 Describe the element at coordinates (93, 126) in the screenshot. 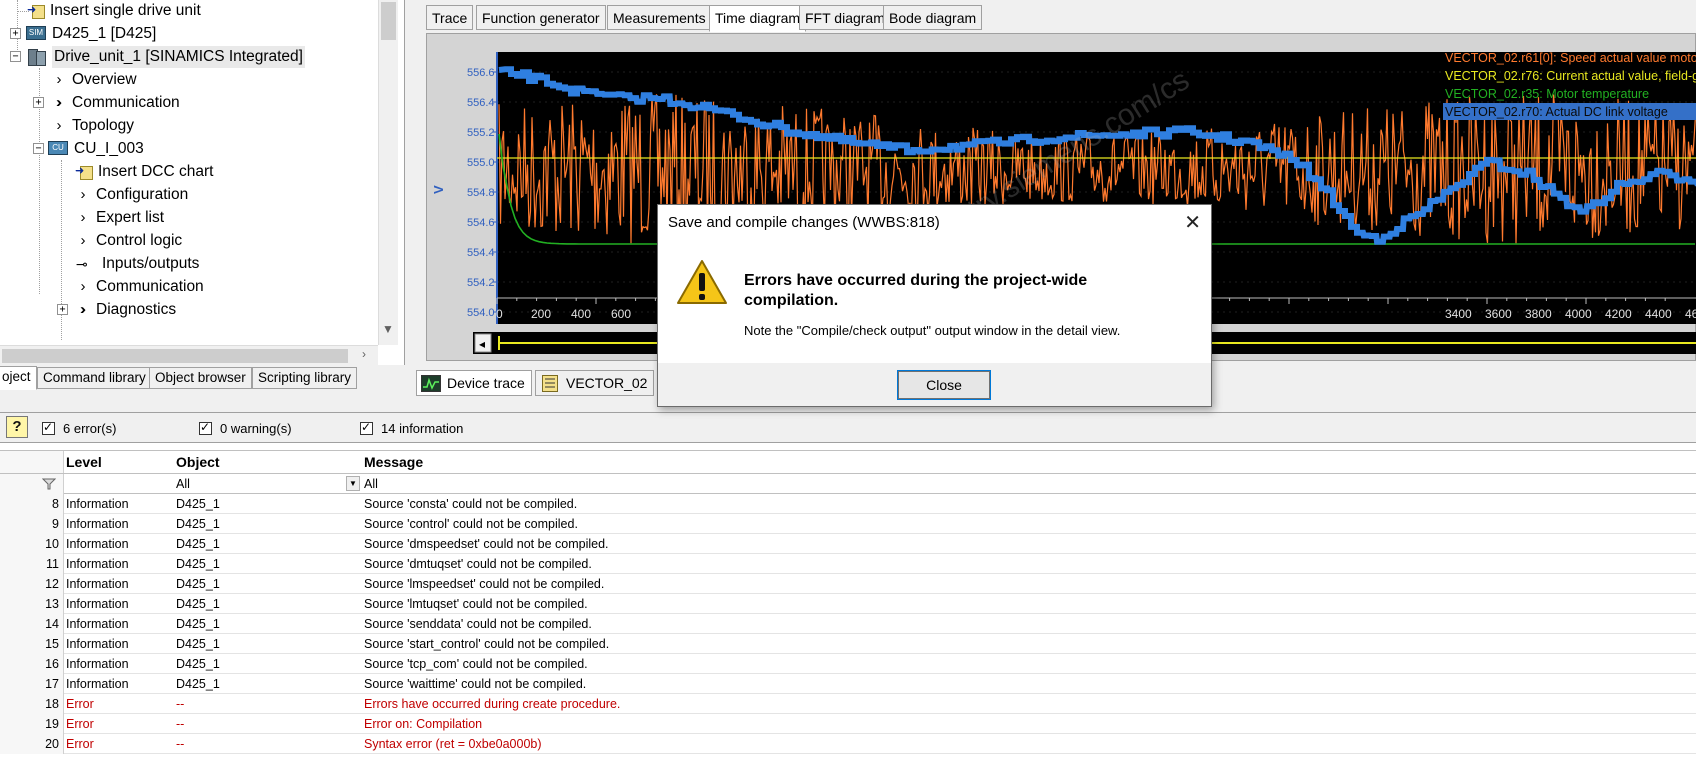

I see `tree-item-topology: › Topology` at that location.